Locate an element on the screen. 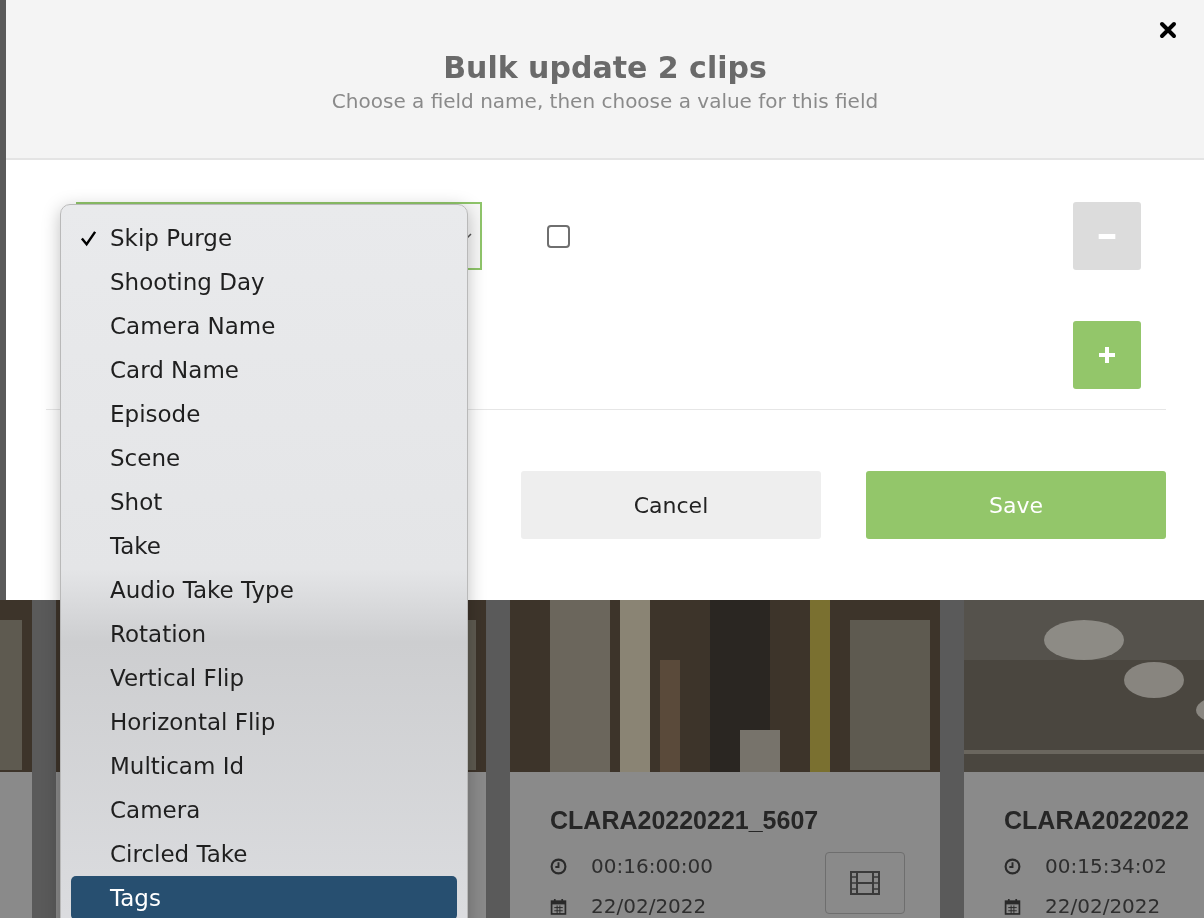 This screenshot has width=1204, height=918. clip-card: CLARA20220221_5607 00:16:00:00 22/02/2022 is located at coordinates (725, 759).